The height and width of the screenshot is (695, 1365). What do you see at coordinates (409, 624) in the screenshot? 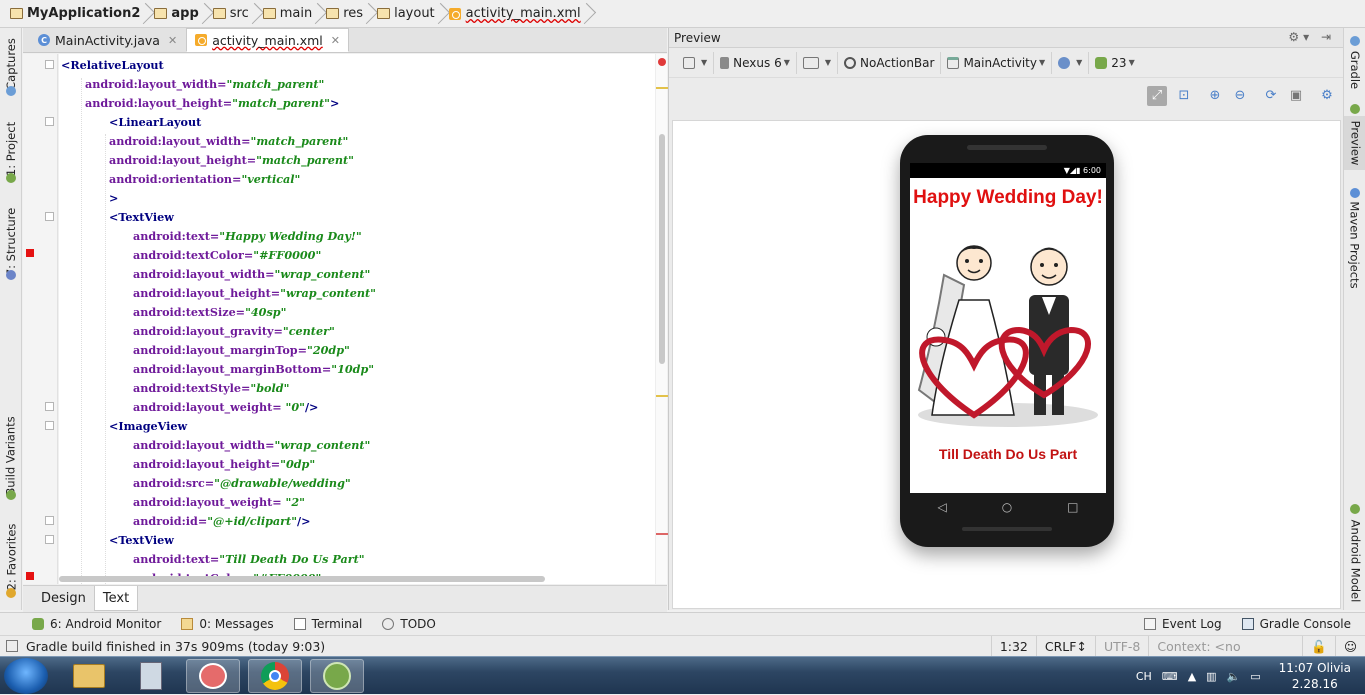
I see `todo-button: TODO` at bounding box center [409, 624].